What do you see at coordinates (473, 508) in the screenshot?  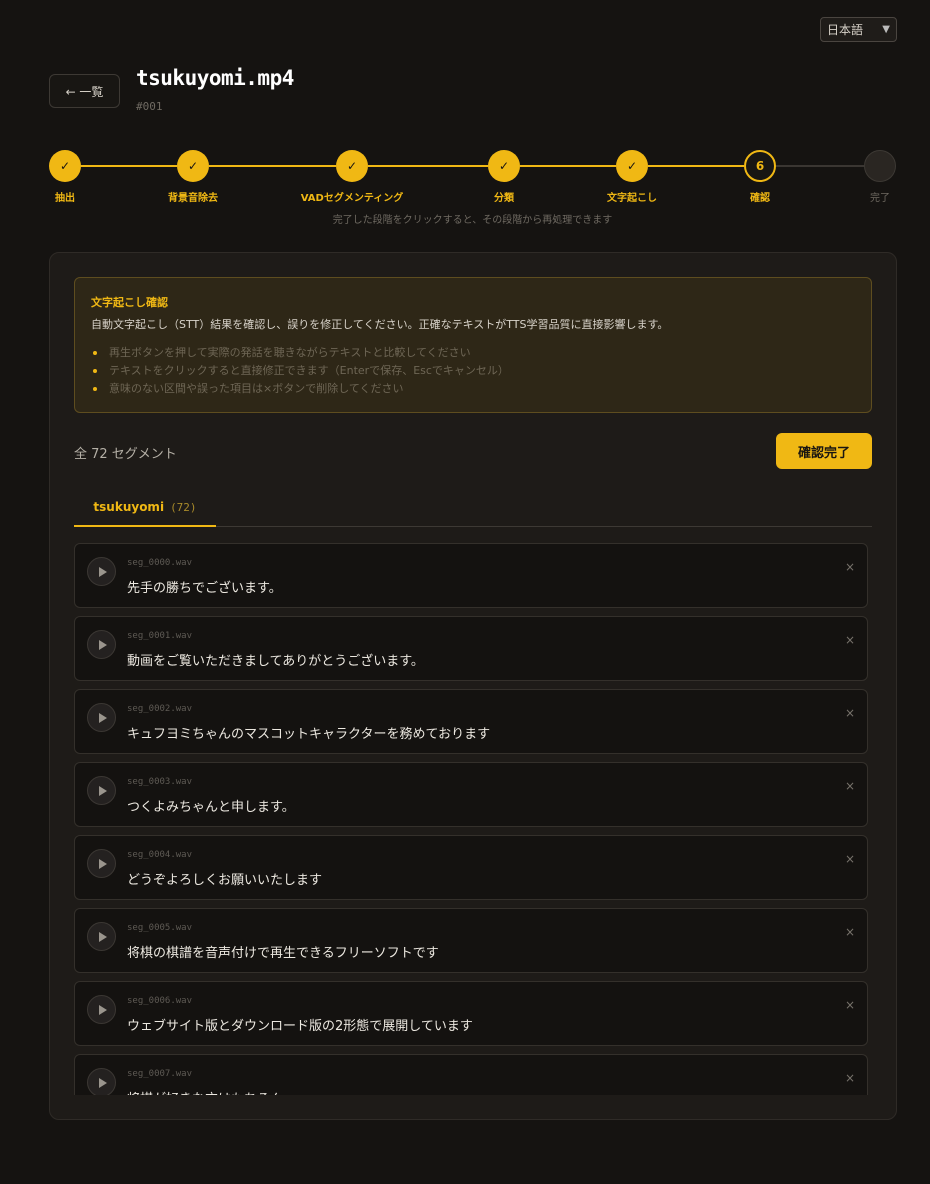 I see `speaker-tabs: tsukuyomi (72)` at bounding box center [473, 508].